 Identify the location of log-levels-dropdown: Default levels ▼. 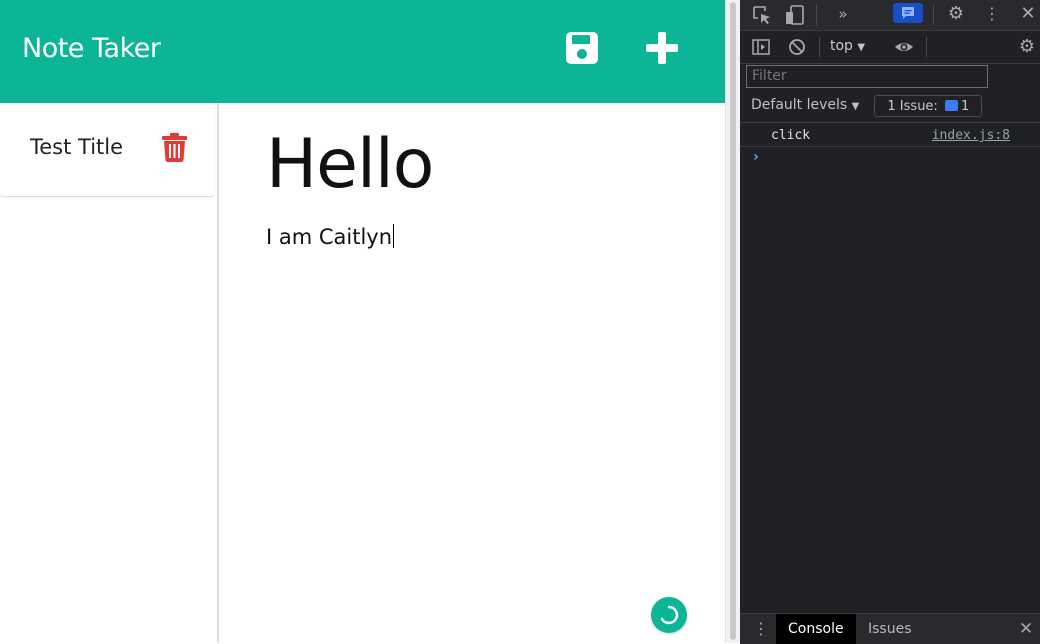
(805, 105).